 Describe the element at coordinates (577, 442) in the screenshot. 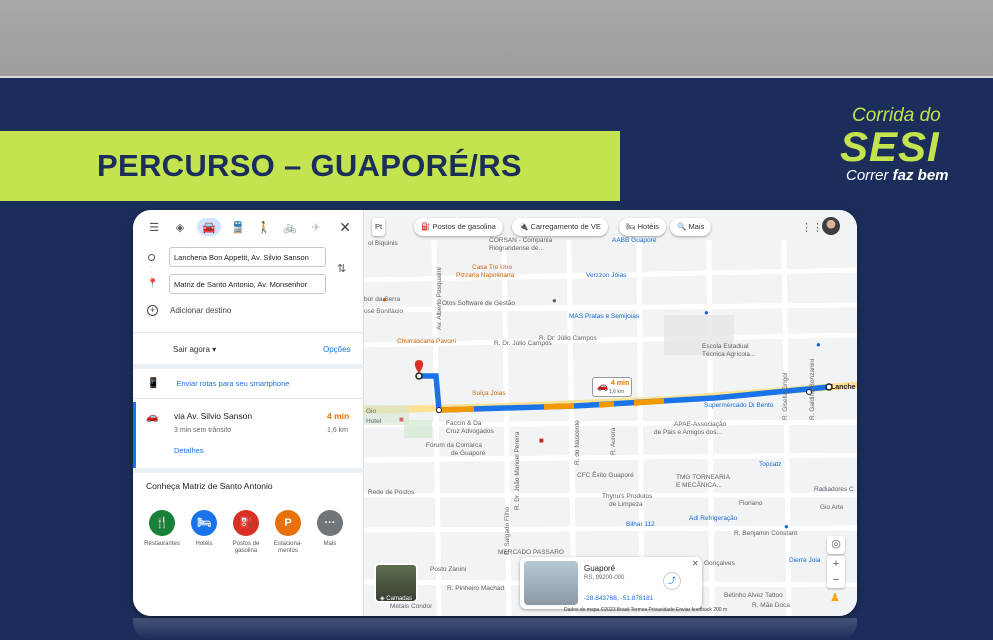

I see `street-label: R. do Nascente` at that location.